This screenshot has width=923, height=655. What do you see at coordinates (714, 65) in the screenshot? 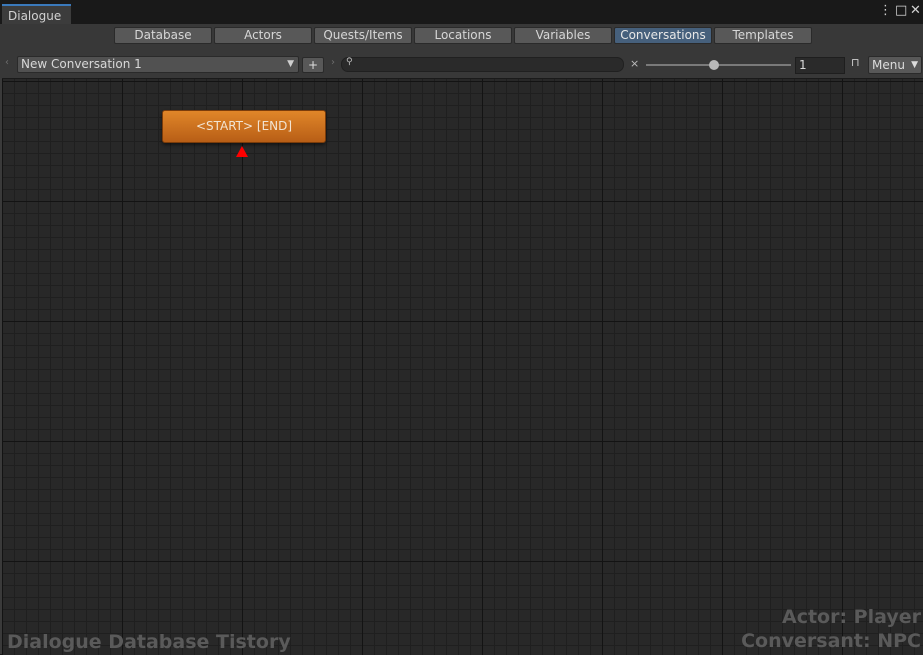
I see `zoom-slider-handle` at bounding box center [714, 65].